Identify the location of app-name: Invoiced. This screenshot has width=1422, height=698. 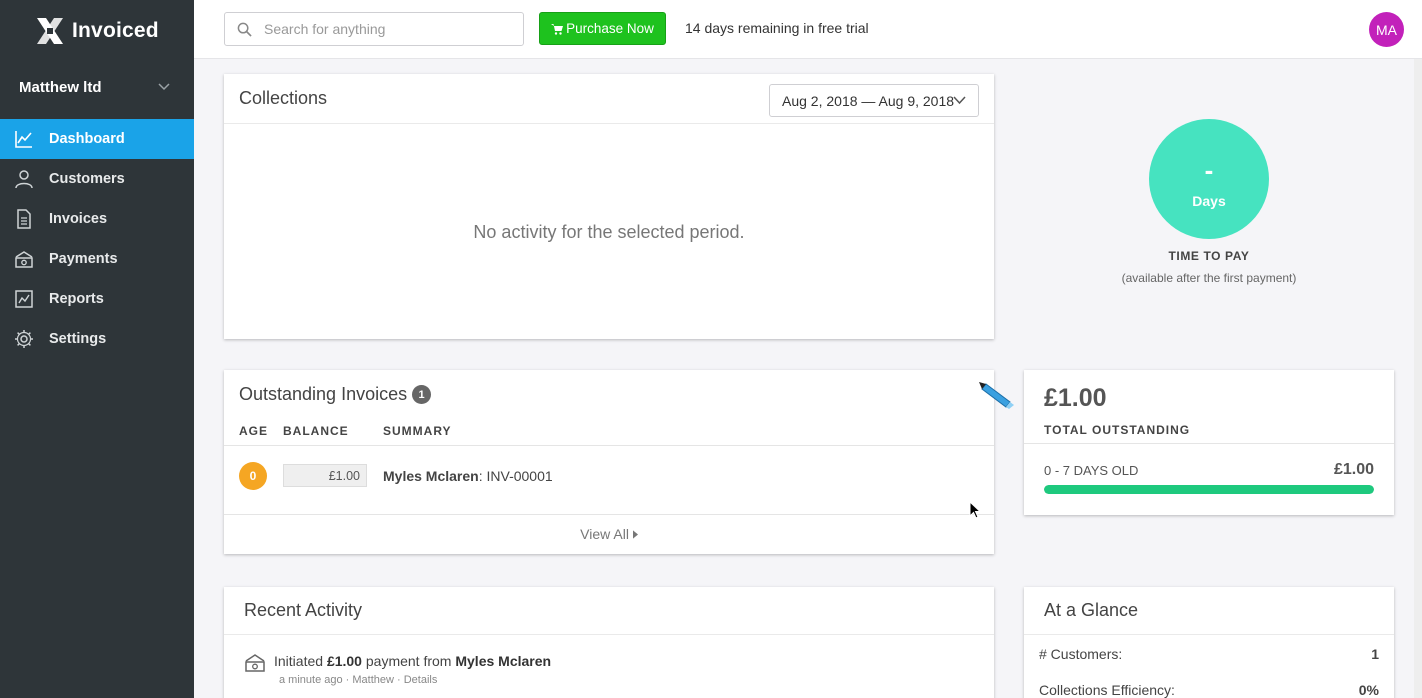
(115, 30).